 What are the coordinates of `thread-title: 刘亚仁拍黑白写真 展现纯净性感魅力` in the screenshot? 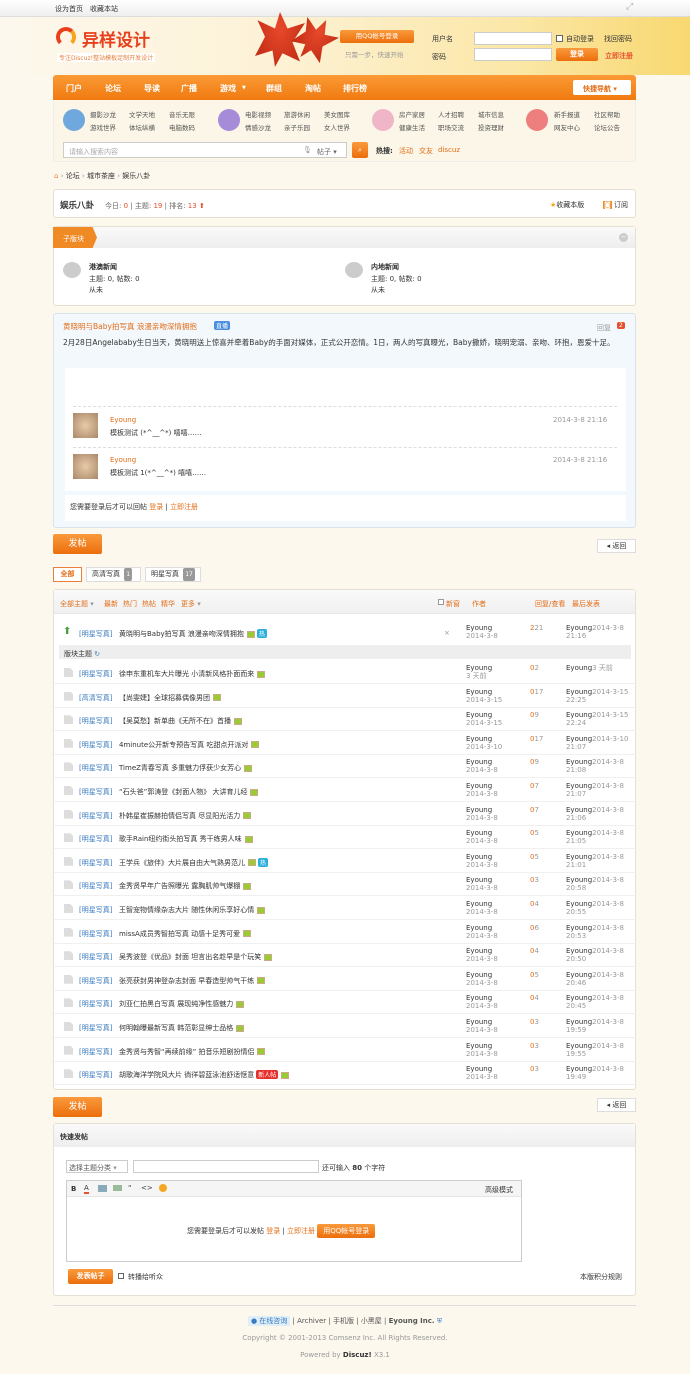 It's located at (182, 1004).